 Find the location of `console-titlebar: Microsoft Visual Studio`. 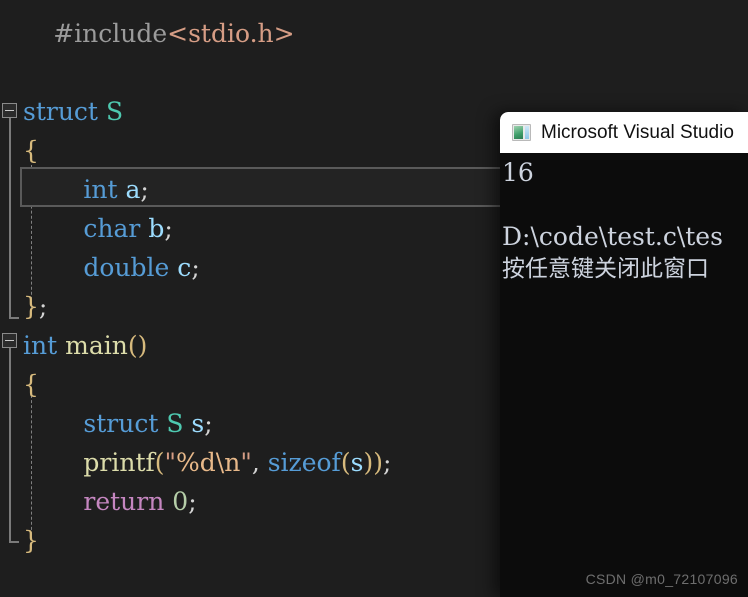

console-titlebar: Microsoft Visual Studio is located at coordinates (624, 132).